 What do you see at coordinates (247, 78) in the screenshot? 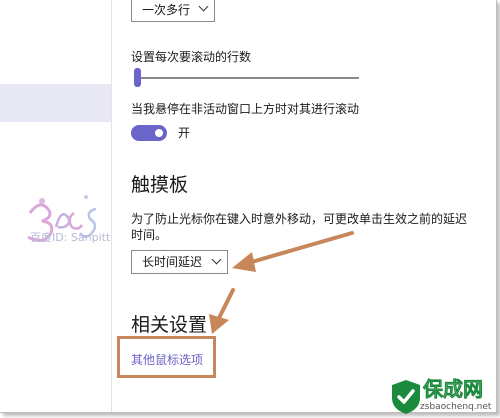
I see `scroll-lines-slider` at bounding box center [247, 78].